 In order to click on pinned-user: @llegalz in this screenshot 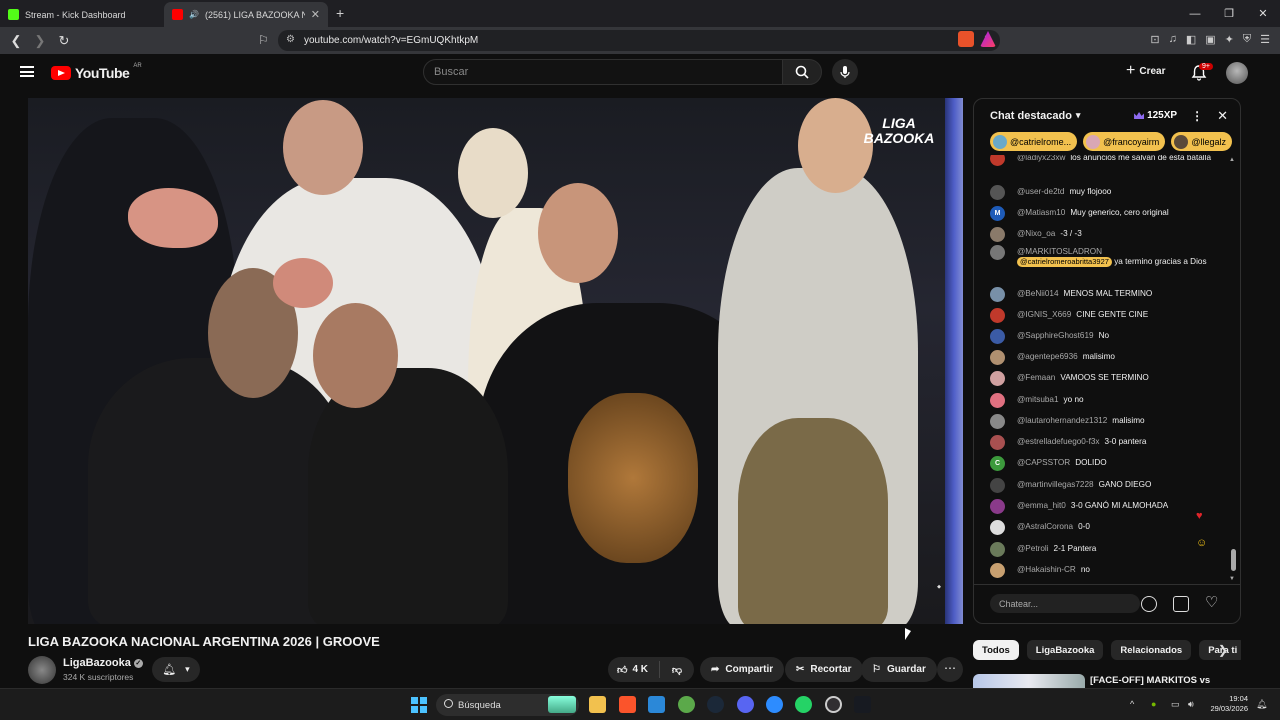, I will do `click(1201, 141)`.